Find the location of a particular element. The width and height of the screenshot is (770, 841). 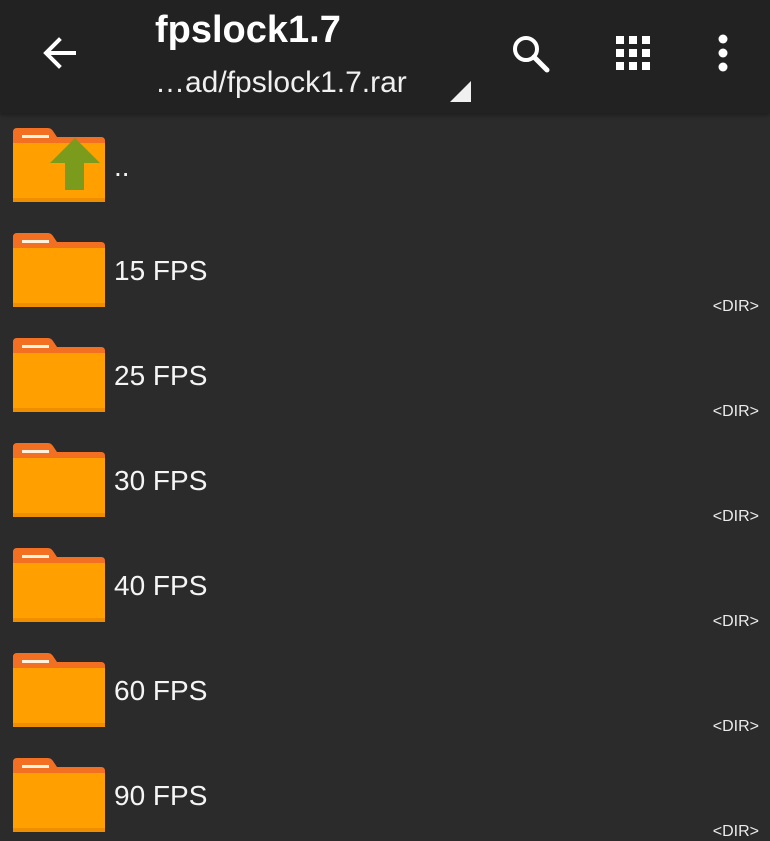

search-icon is located at coordinates (531, 54).